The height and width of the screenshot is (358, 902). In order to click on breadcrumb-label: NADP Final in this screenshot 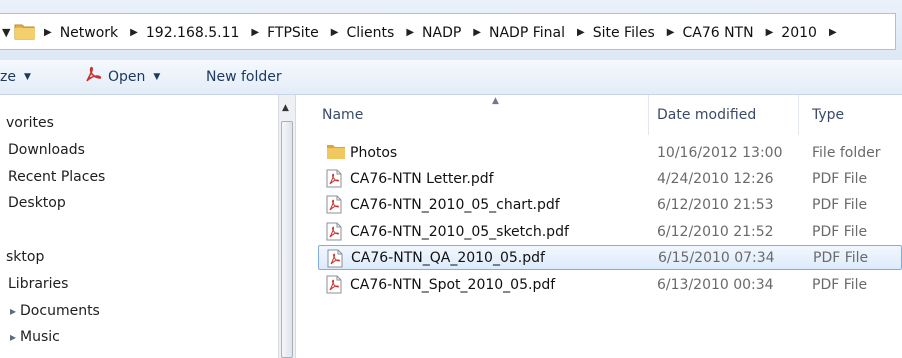, I will do `click(527, 32)`.